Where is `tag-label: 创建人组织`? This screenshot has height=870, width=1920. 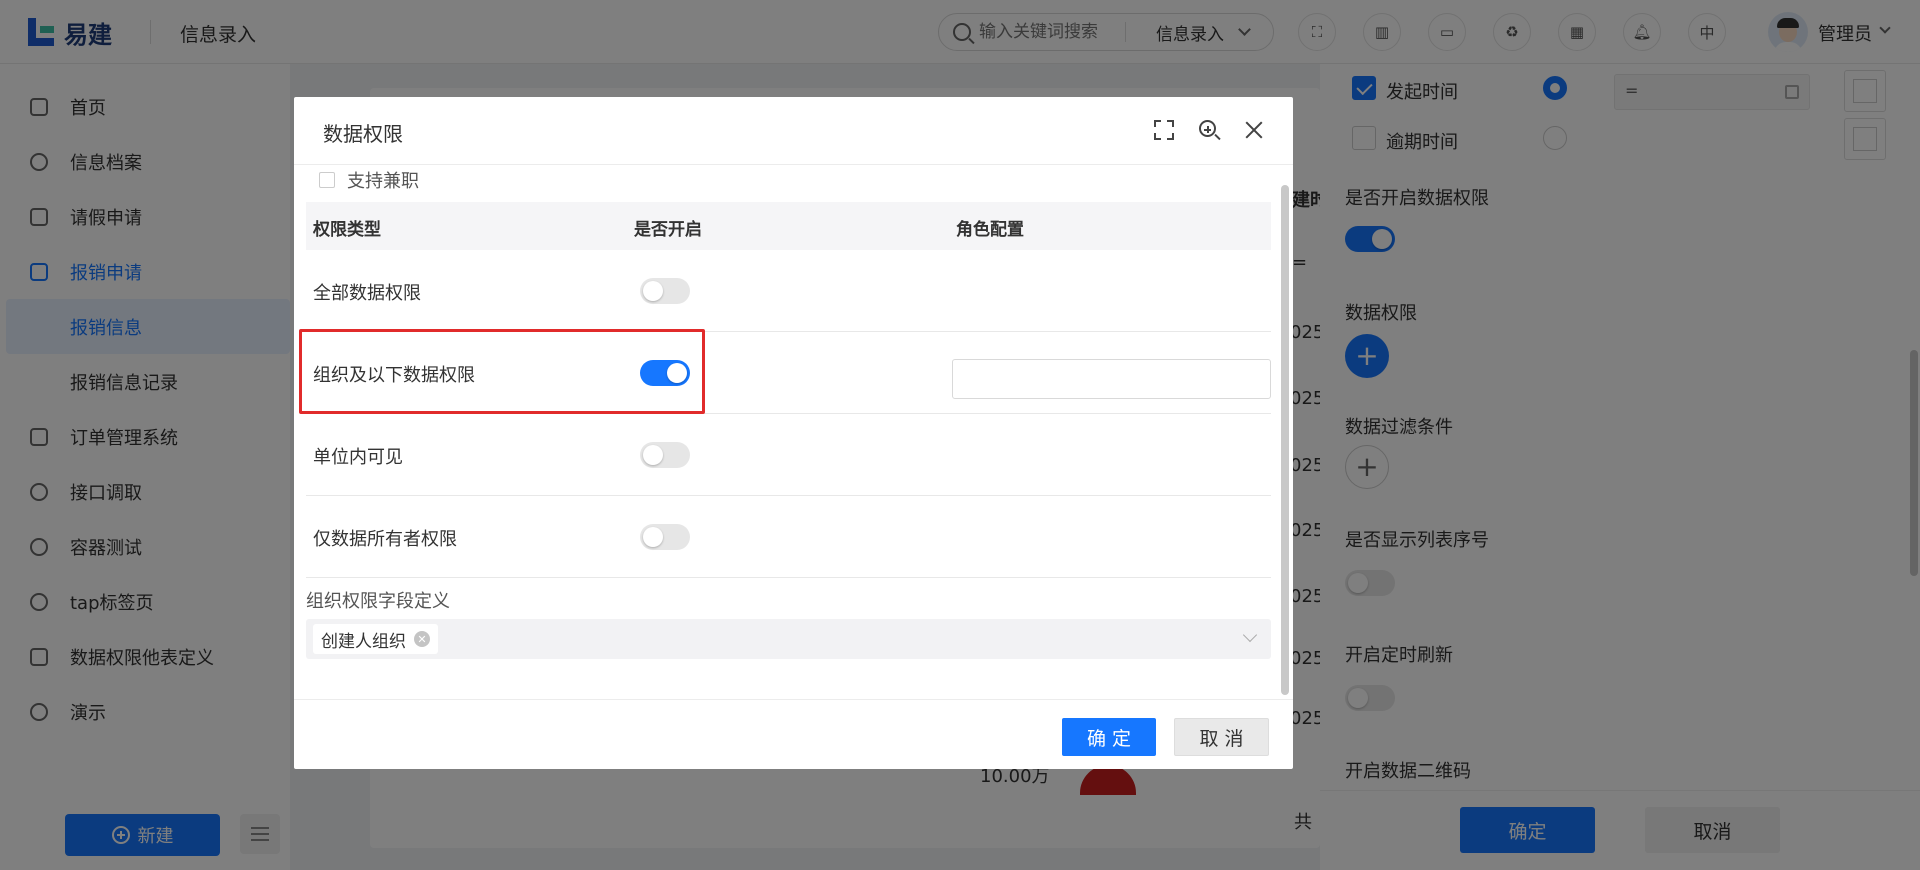
tag-label: 创建人组织 is located at coordinates (363, 641).